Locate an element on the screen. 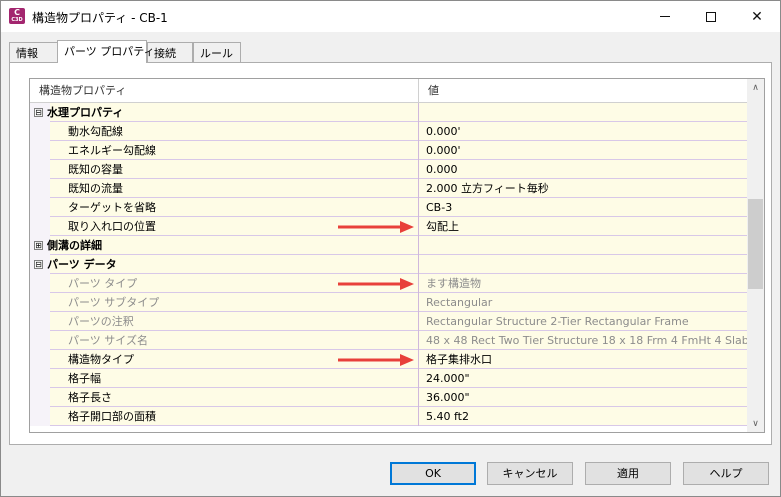 The height and width of the screenshot is (497, 781). property-name-cell: パーツ サイズ名 is located at coordinates (224, 340).